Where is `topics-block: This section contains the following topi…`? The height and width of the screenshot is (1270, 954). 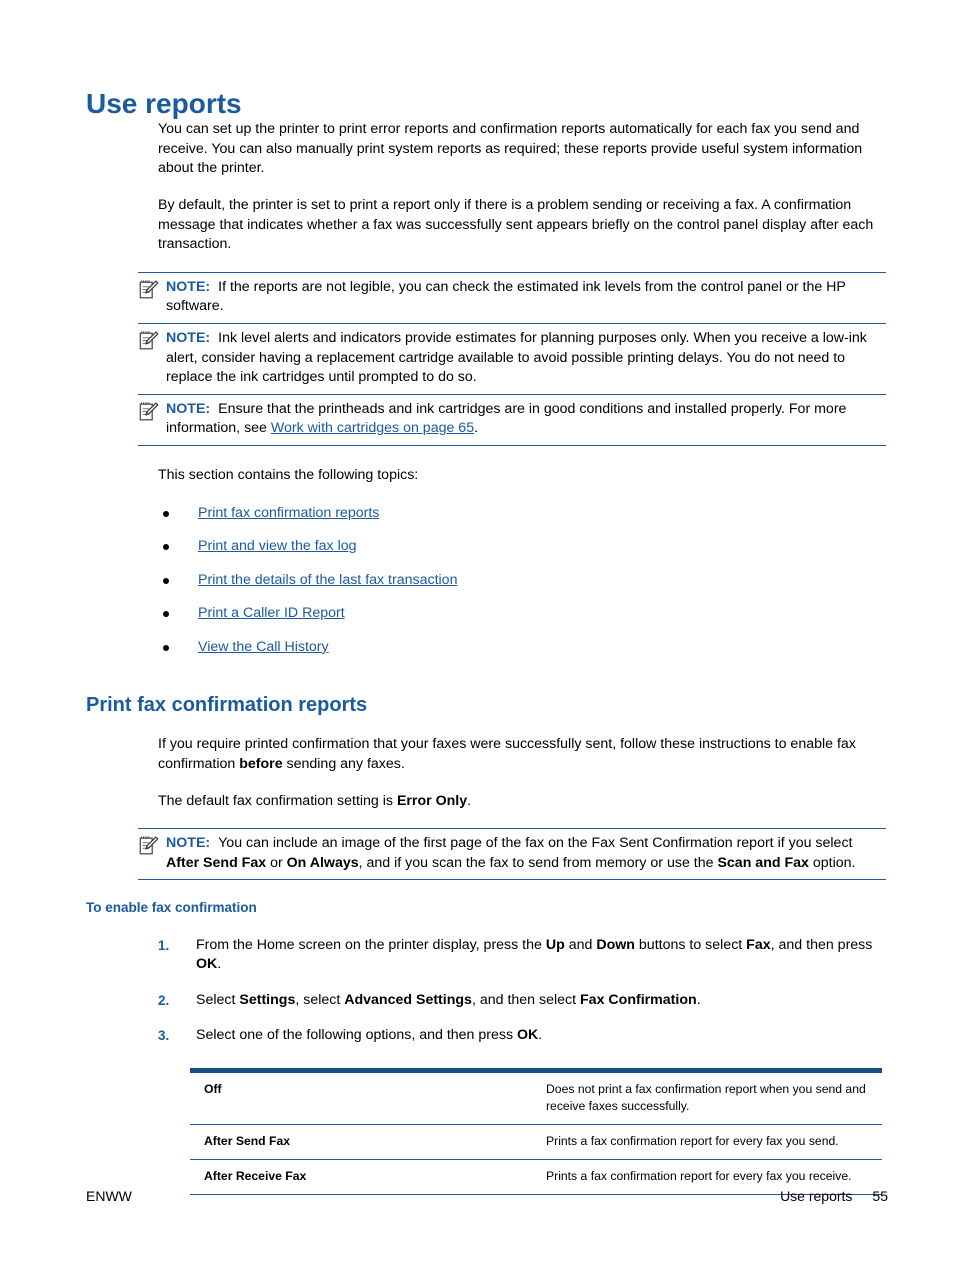
topics-block: This section contains the following topi… is located at coordinates (522, 562).